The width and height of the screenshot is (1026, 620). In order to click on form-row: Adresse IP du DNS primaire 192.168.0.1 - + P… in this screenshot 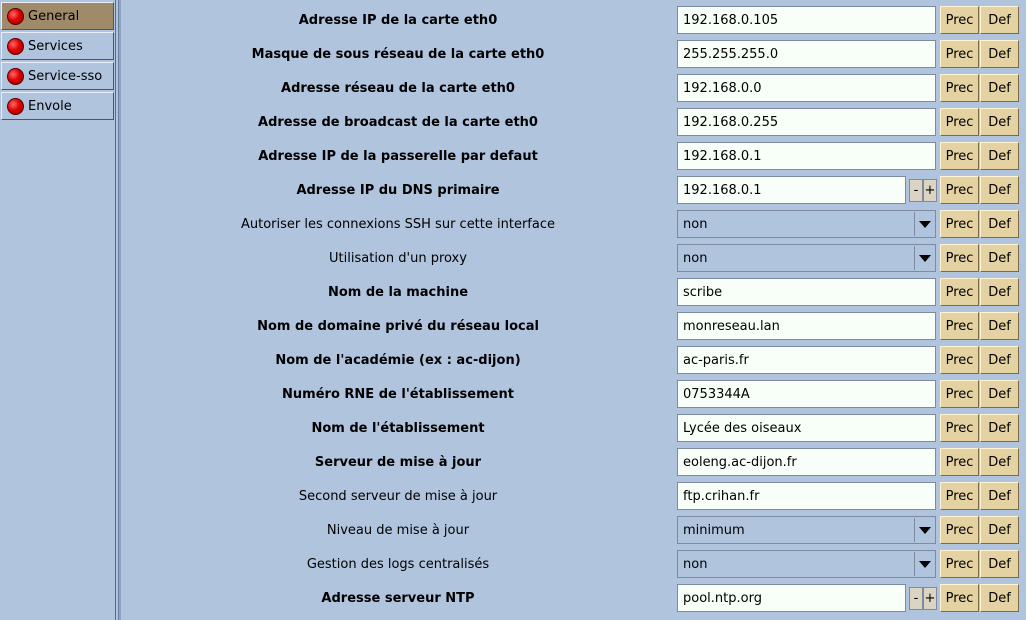, I will do `click(573, 190)`.